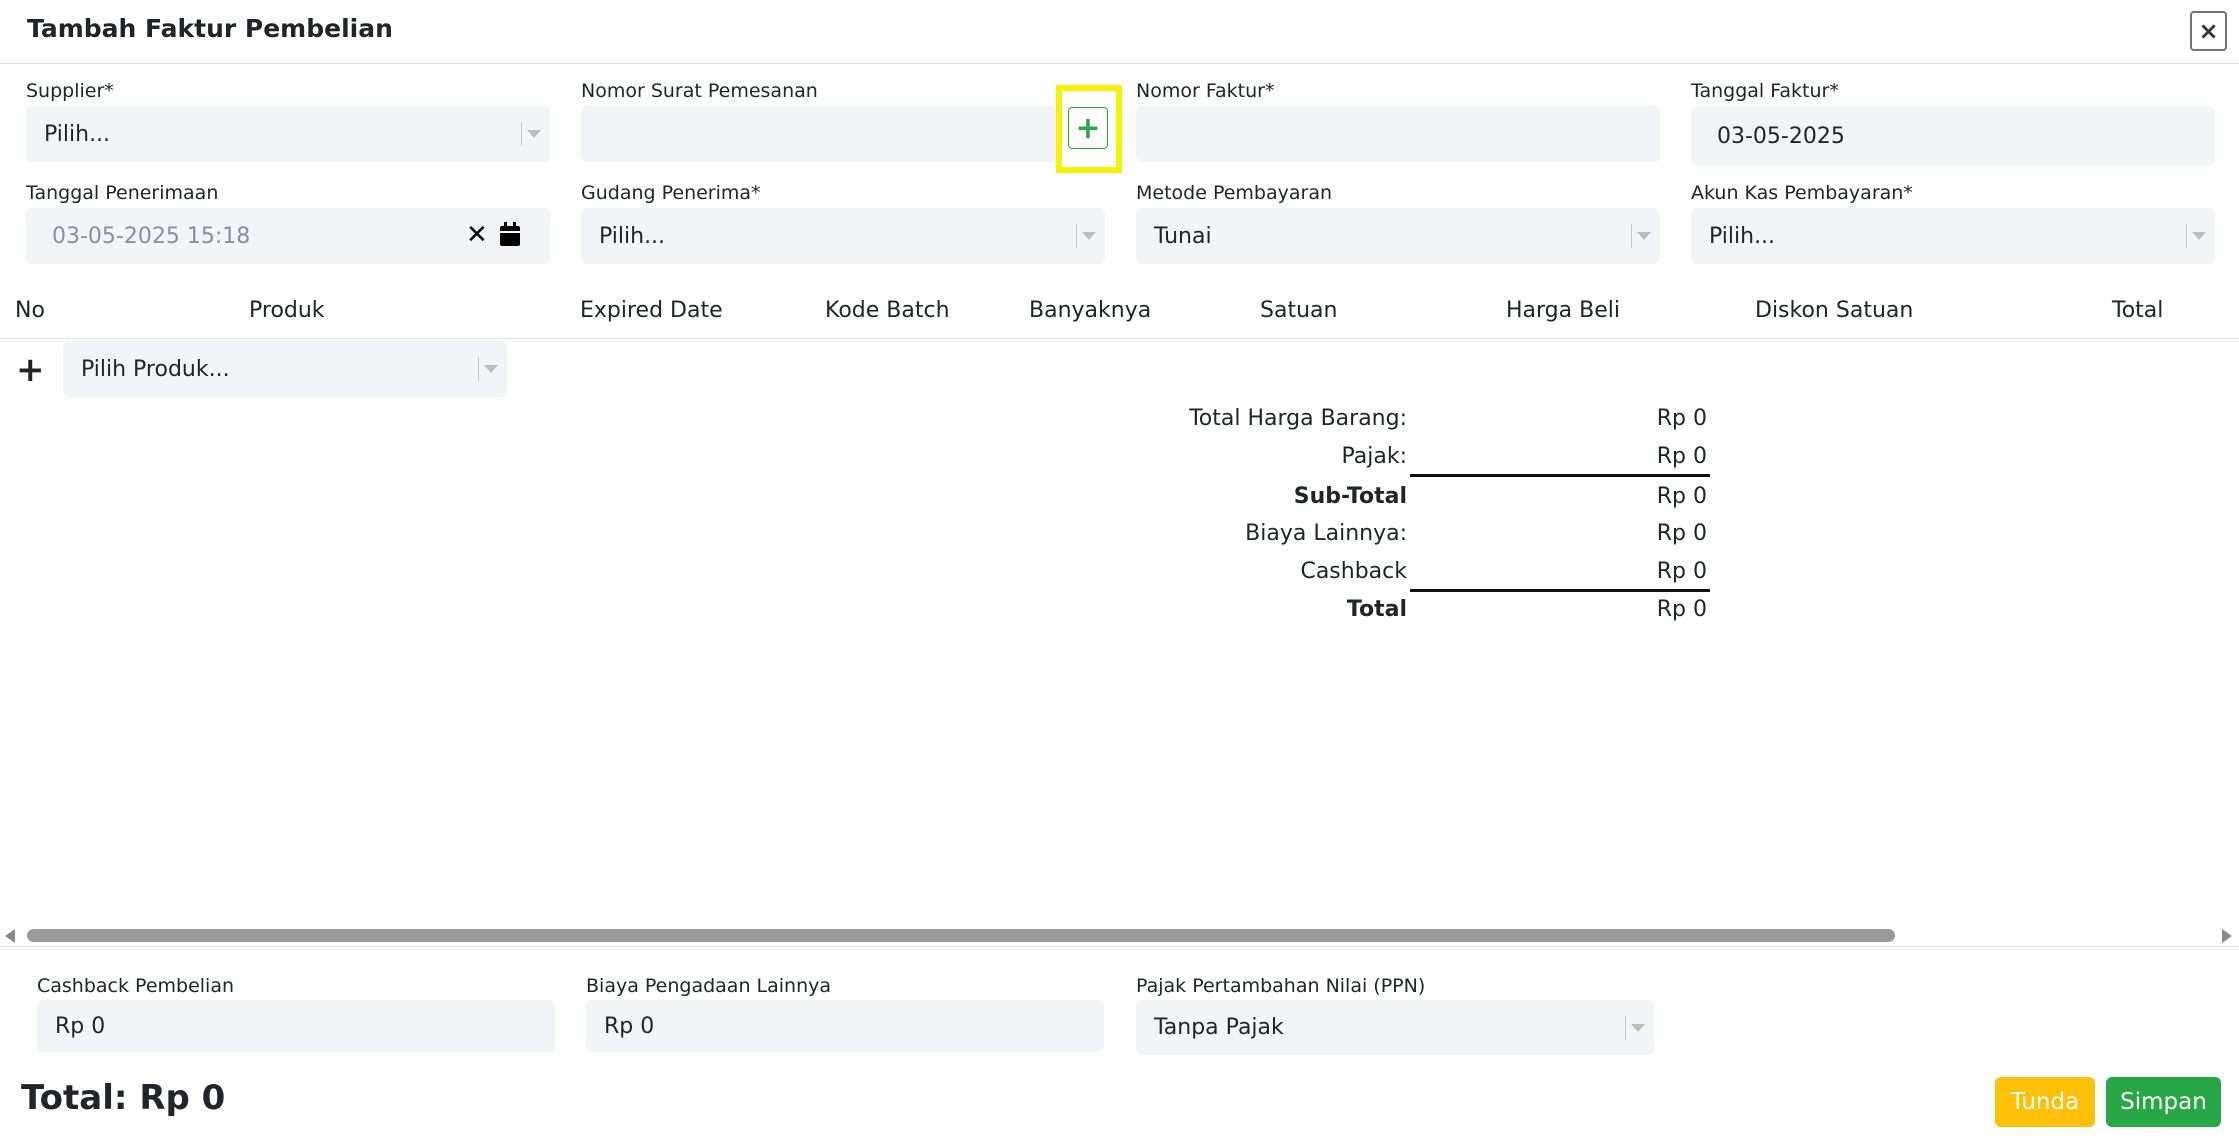  Describe the element at coordinates (651, 310) in the screenshot. I see `column-header-expired-date: Expired Date` at that location.